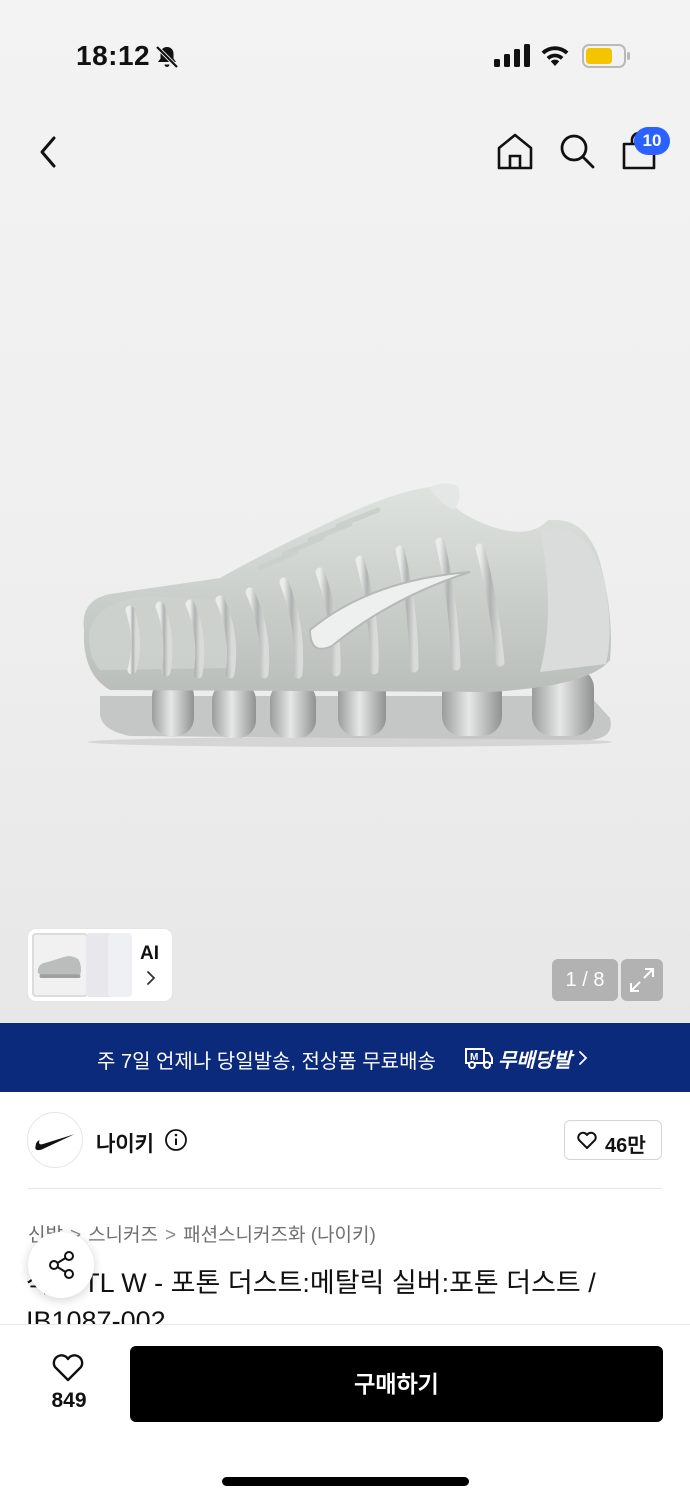 Image resolution: width=690 pixels, height=1500 pixels. Describe the element at coordinates (585, 980) in the screenshot. I see `image-counter: 1 / 8` at that location.